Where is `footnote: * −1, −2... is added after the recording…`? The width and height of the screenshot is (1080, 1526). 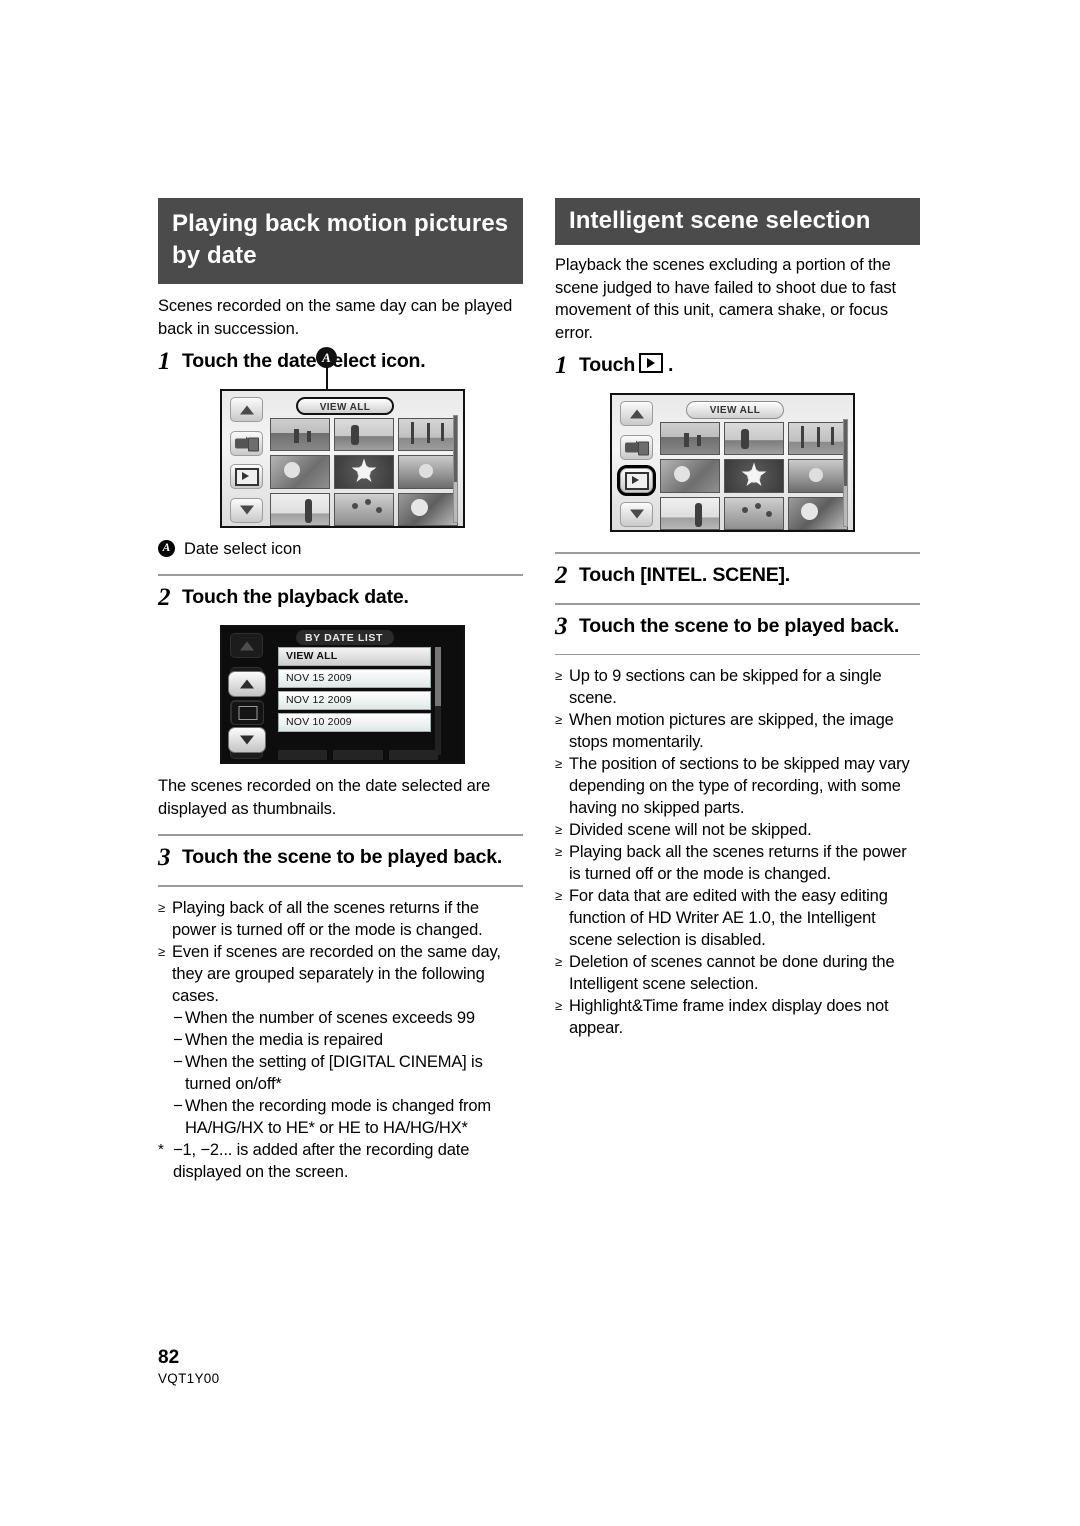
footnote: * −1, −2... is added after the recording… is located at coordinates (340, 1161).